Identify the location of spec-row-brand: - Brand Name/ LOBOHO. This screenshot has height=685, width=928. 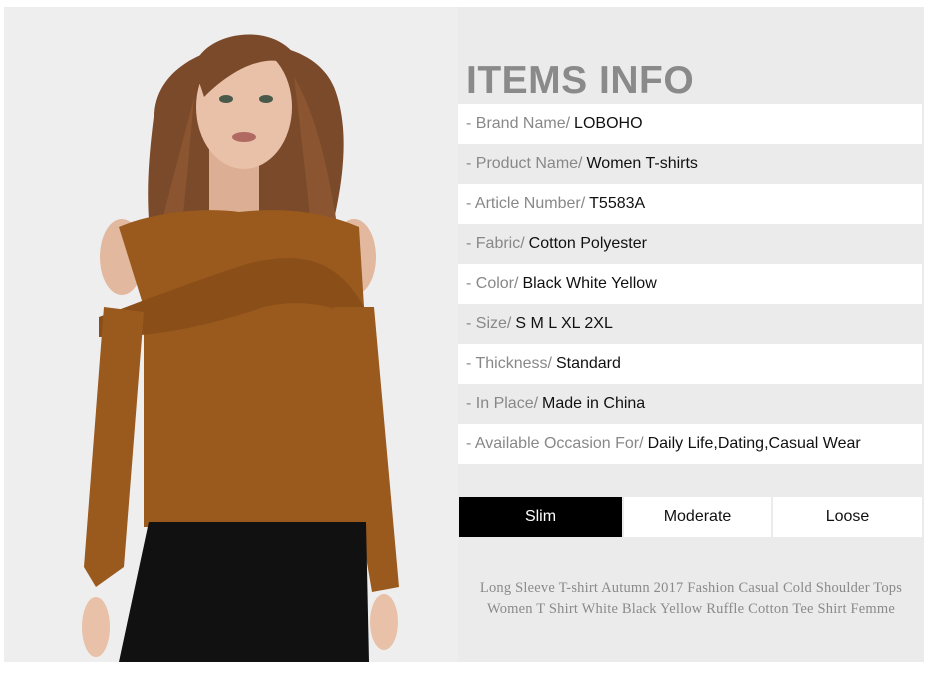
(690, 124).